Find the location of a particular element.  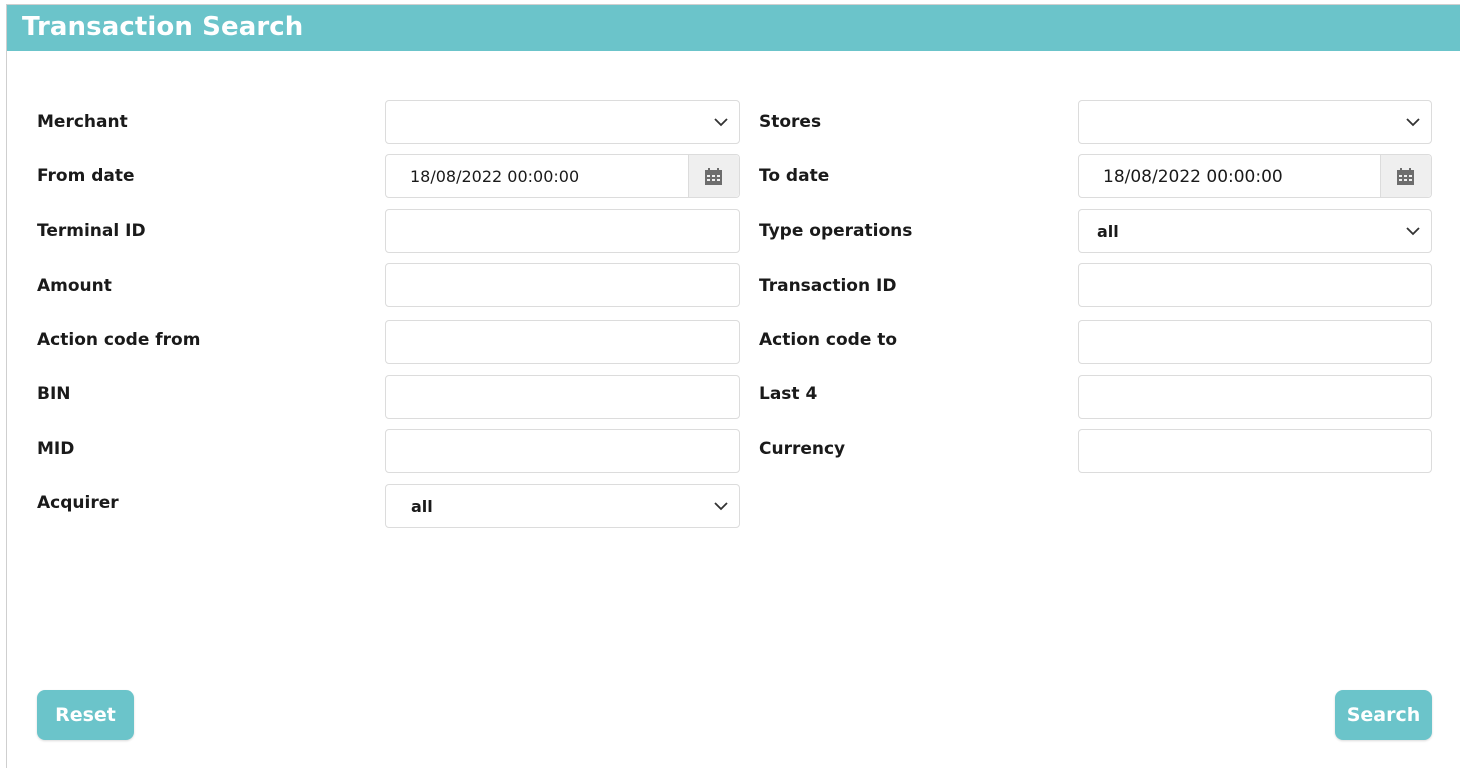

amount-label: Amount is located at coordinates (74, 286).